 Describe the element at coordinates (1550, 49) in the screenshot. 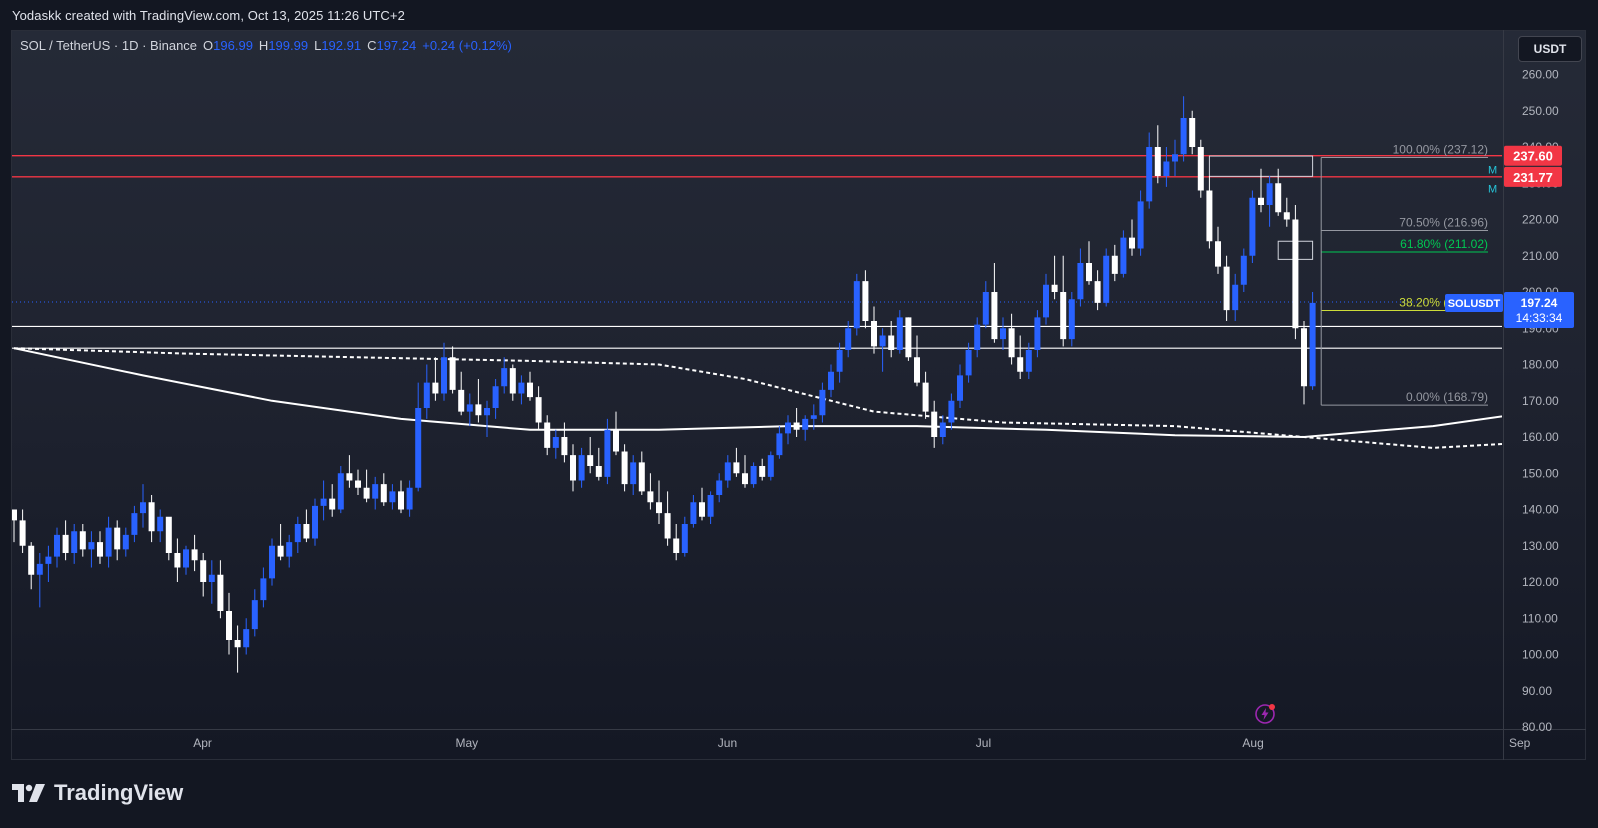

I see `currency-button: USDT` at that location.